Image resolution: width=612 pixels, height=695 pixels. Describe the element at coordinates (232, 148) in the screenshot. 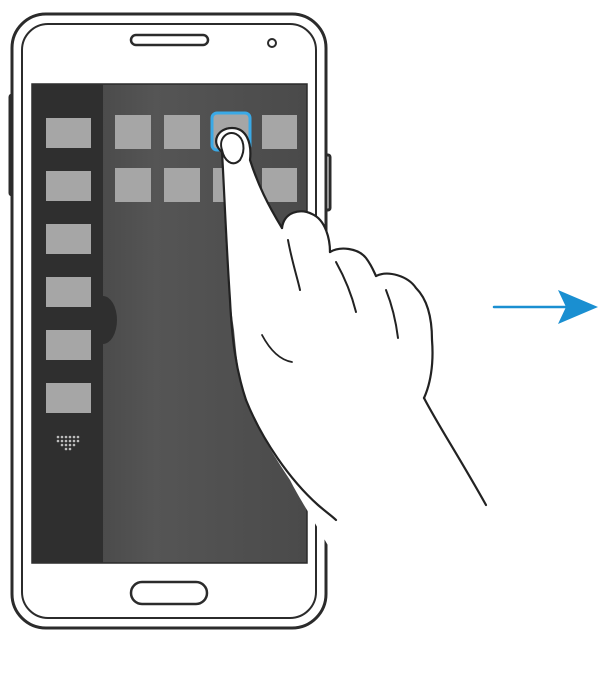

I see `fingernail` at that location.